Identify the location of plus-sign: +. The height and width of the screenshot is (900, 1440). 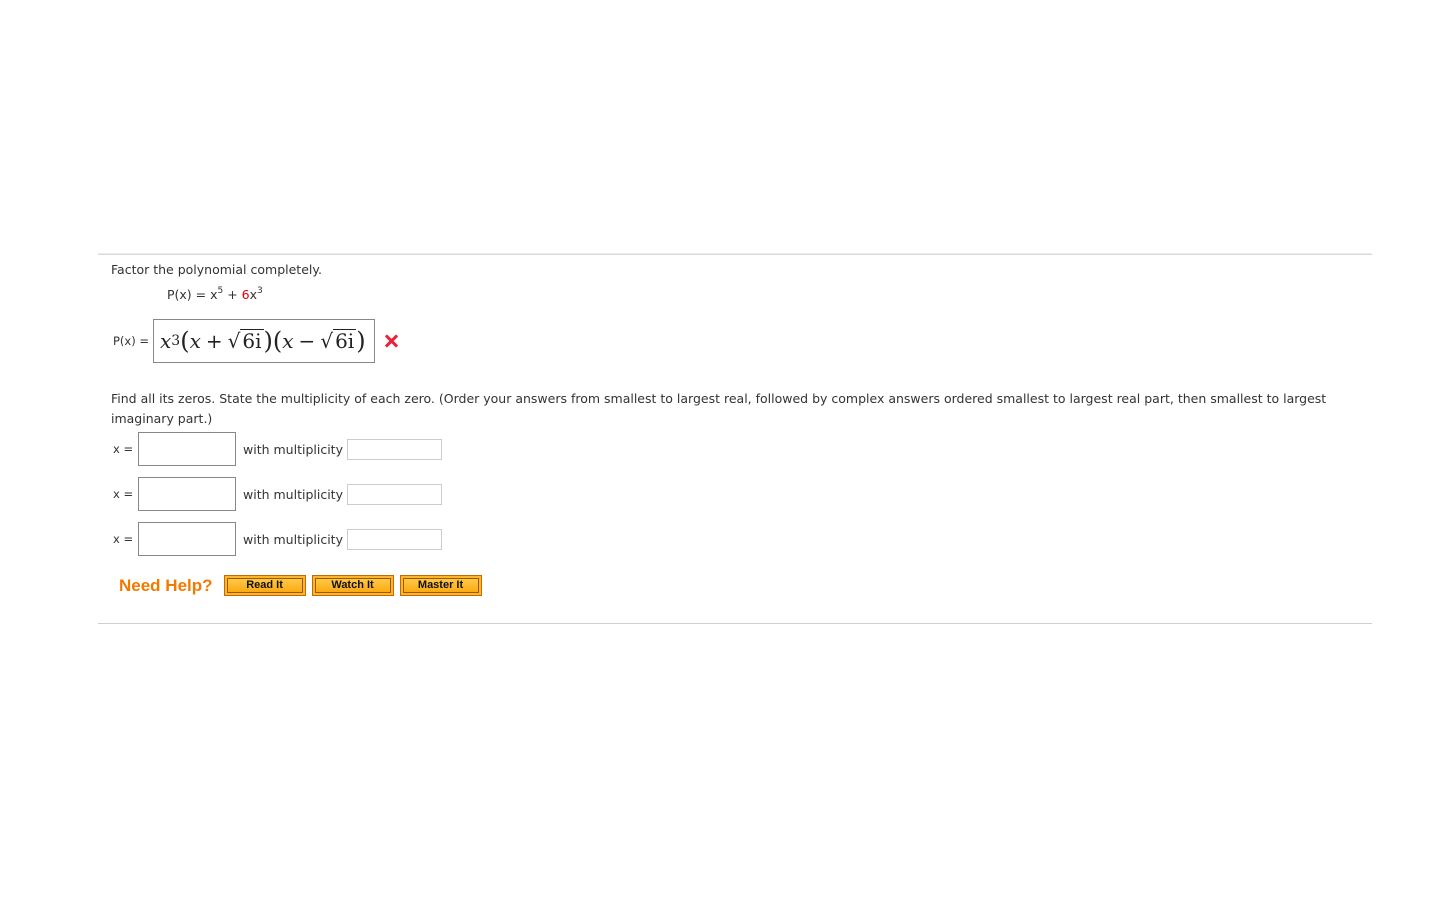
(232, 294).